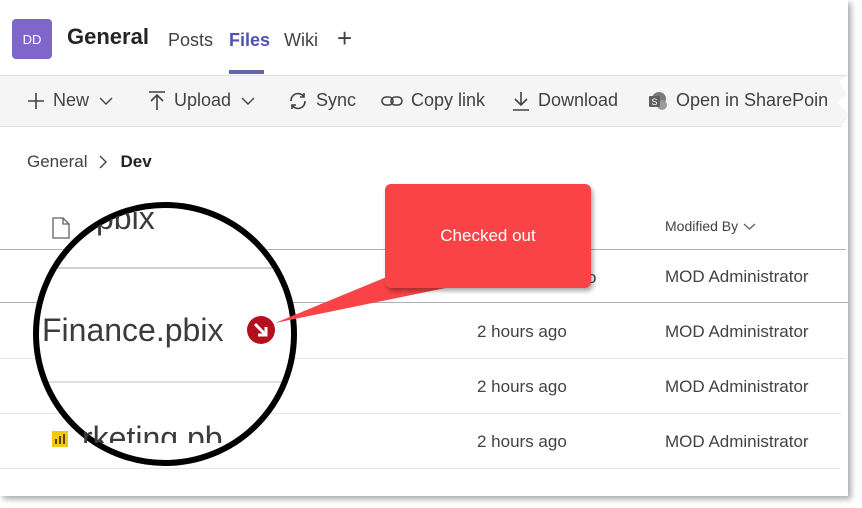  What do you see at coordinates (424, 487) in the screenshot?
I see `torn-edge-bottom` at bounding box center [424, 487].